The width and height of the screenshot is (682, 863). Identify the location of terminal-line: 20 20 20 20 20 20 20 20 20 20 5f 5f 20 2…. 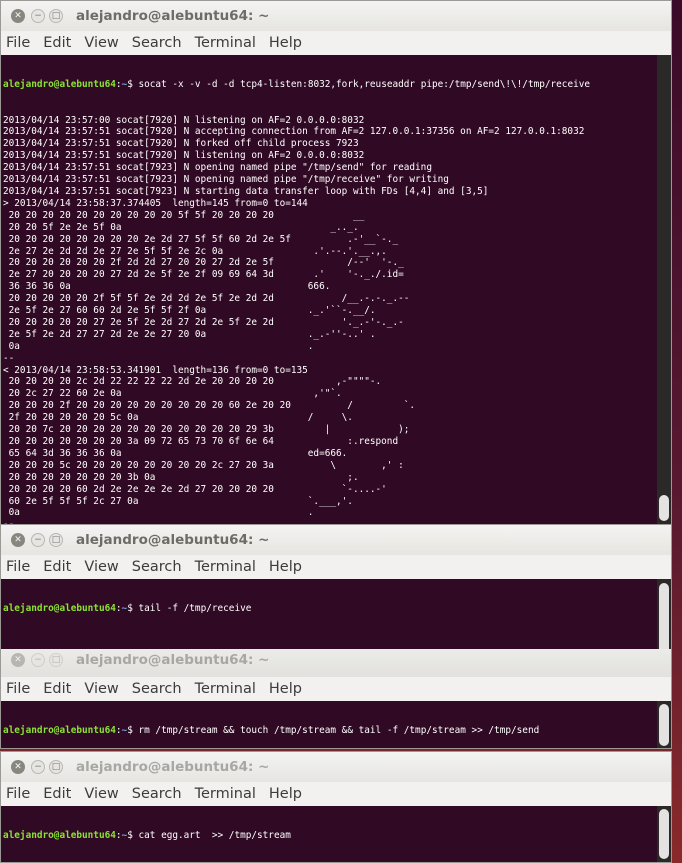
(184, 215).